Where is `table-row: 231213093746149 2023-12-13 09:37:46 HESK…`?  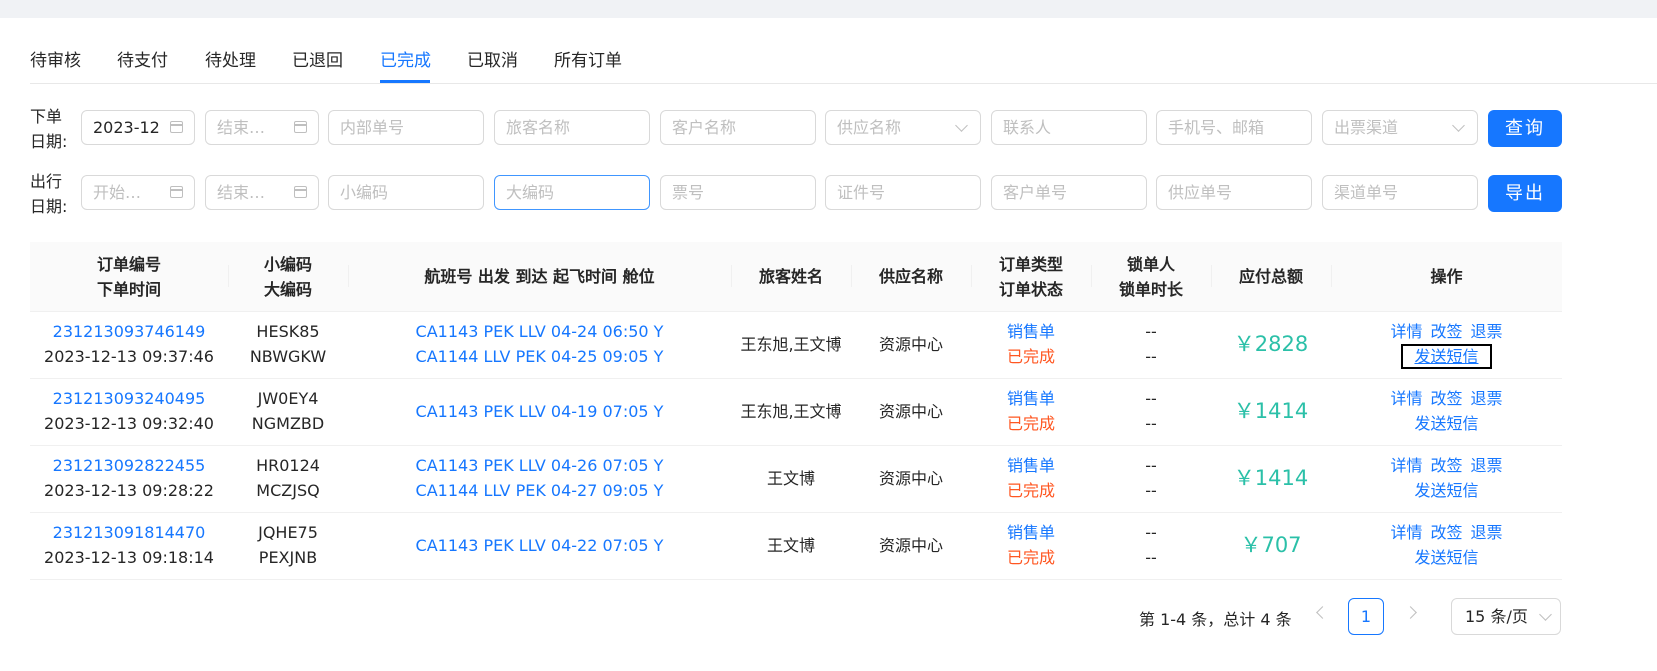 table-row: 231213093746149 2023-12-13 09:37:46 HESK… is located at coordinates (796, 345).